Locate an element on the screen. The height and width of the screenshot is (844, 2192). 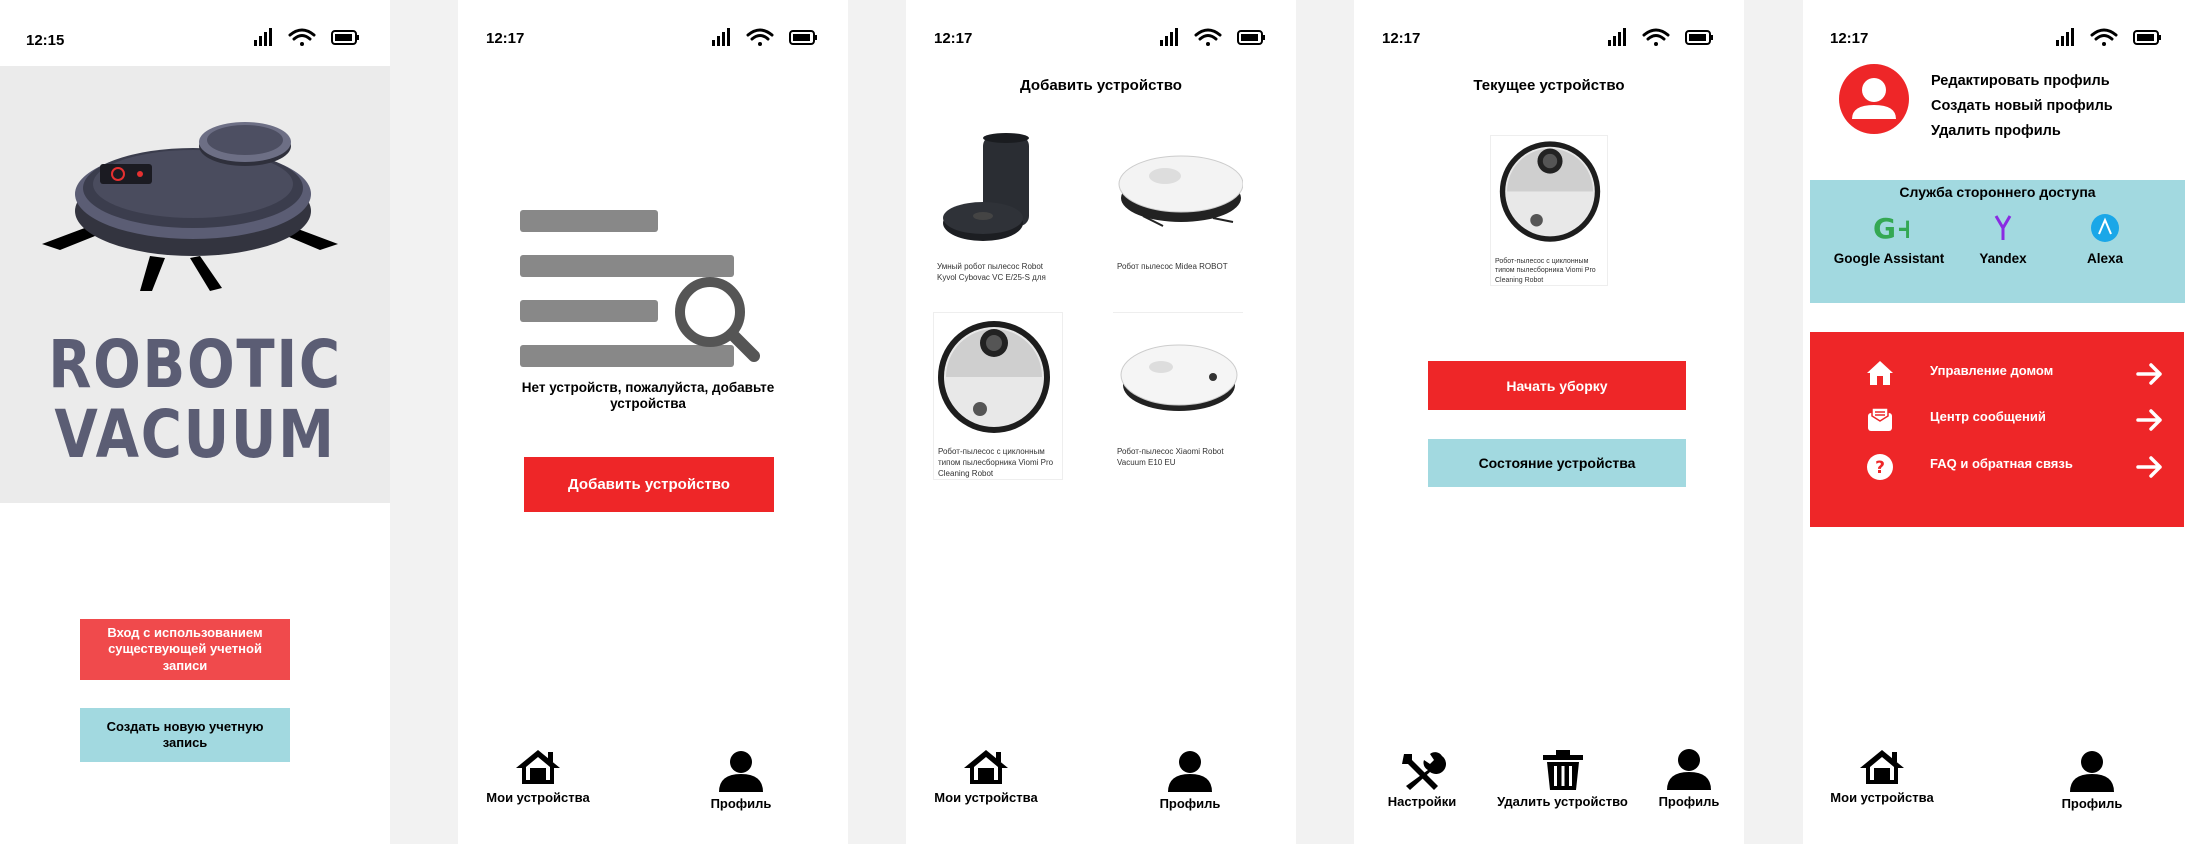
edit-profile-link: Редактировать профиль is located at coordinates (2020, 81).